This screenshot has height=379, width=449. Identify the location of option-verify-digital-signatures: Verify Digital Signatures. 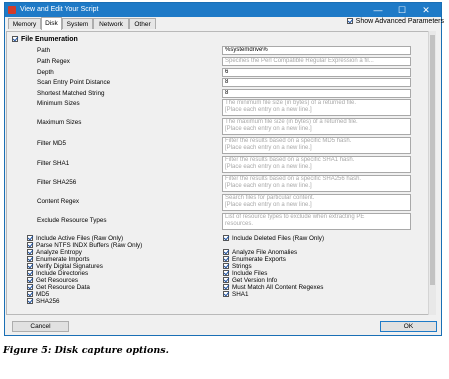
(65, 266).